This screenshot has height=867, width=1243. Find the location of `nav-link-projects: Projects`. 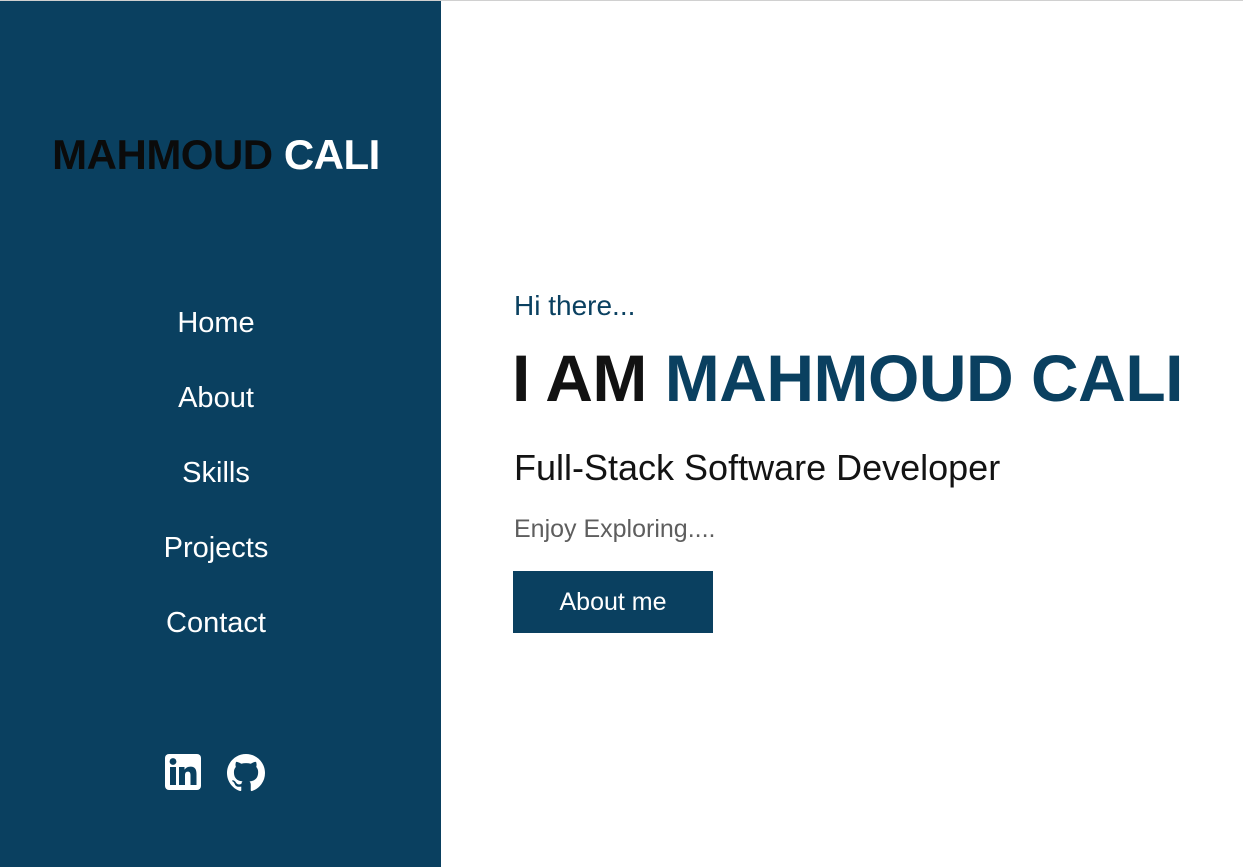

nav-link-projects: Projects is located at coordinates (216, 548).